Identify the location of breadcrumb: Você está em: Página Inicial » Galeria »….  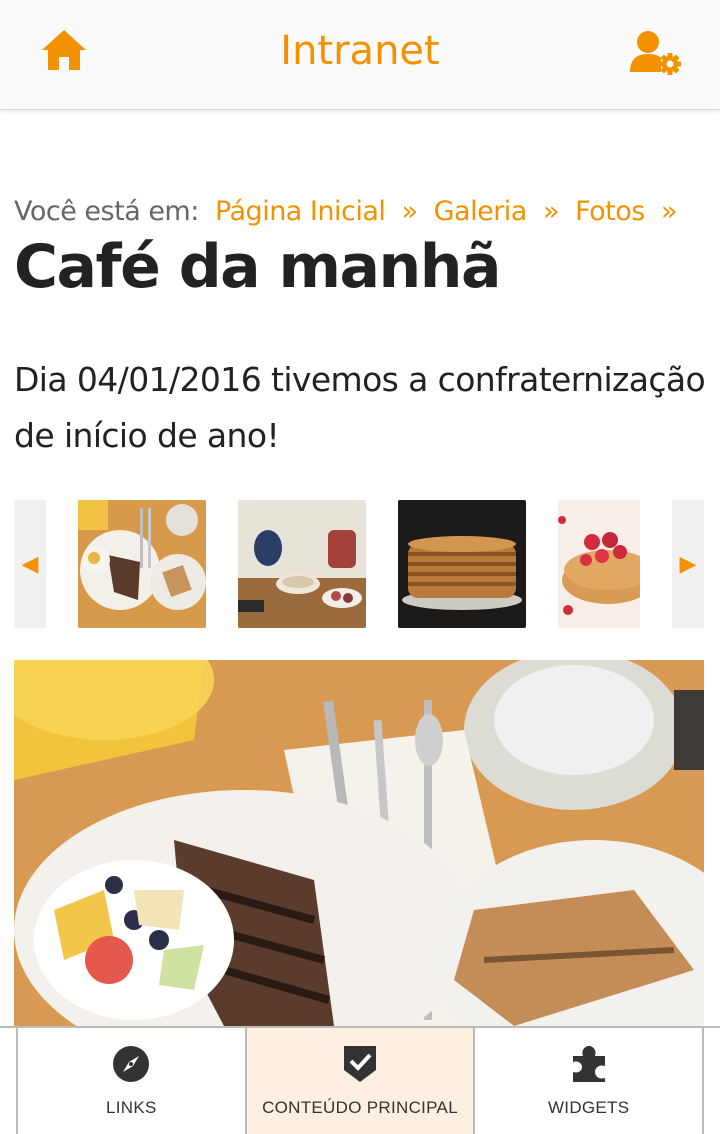
(349, 211).